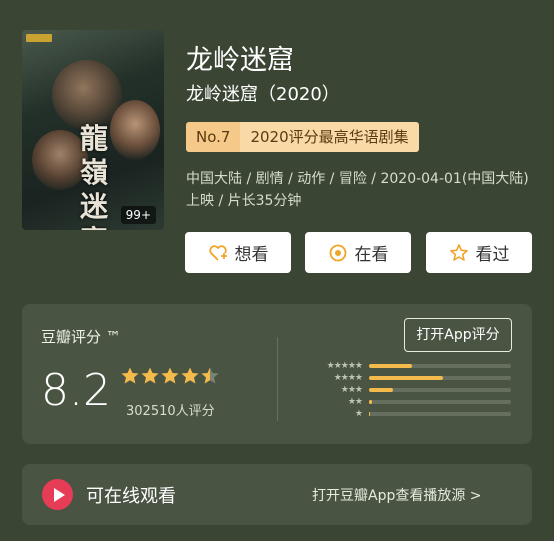 Image resolution: width=554 pixels, height=541 pixels. I want to click on rank-label: 2020评分最高华语剧集, so click(329, 137).